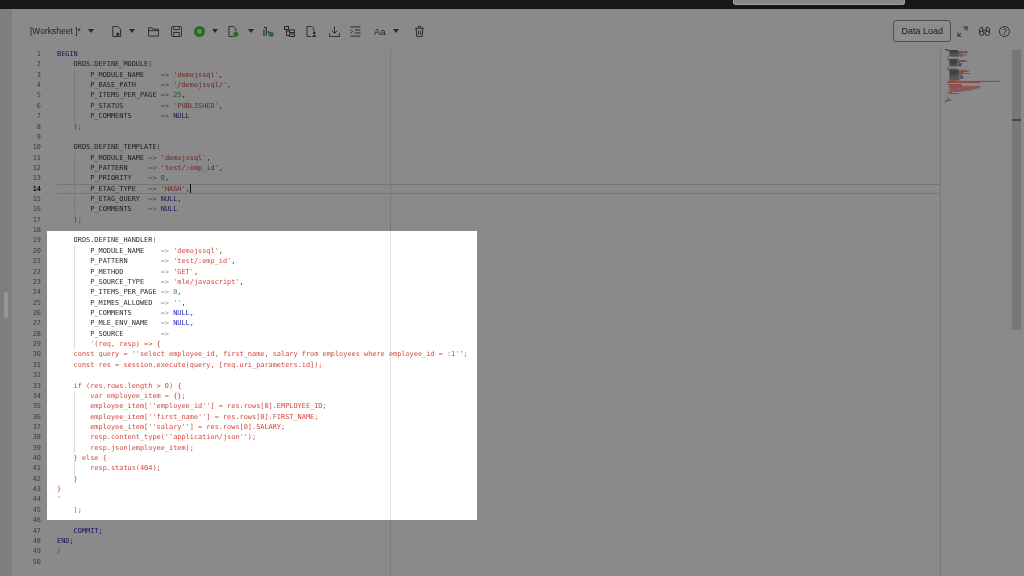 The image size is (1024, 576). Describe the element at coordinates (355, 31) in the screenshot. I see `indent-icon` at that location.